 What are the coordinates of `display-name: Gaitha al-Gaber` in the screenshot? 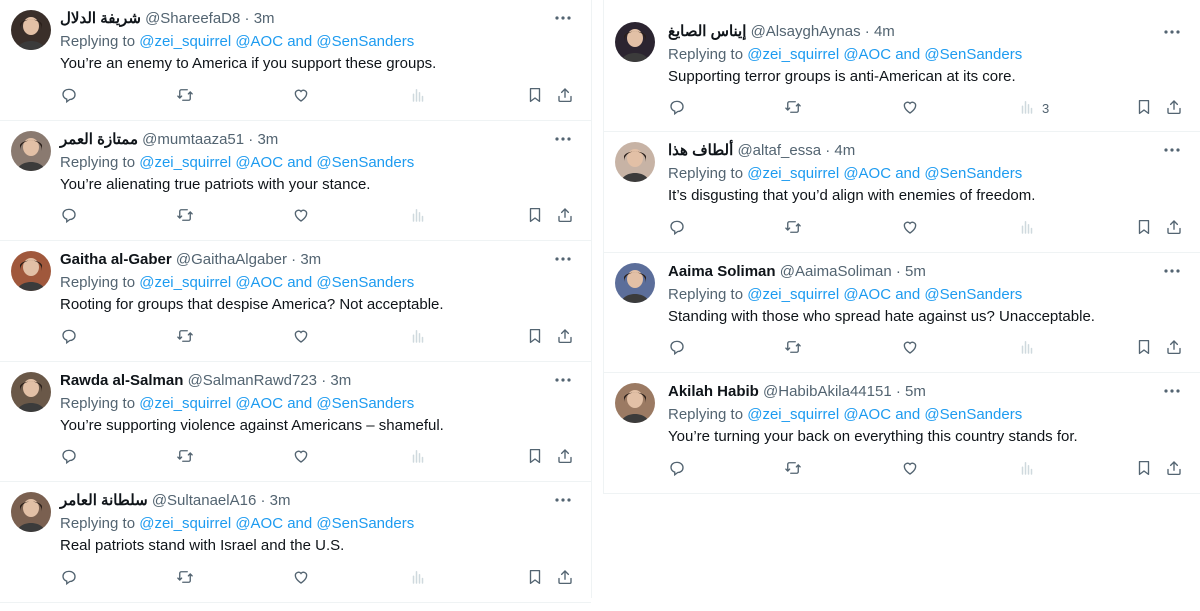 It's located at (116, 259).